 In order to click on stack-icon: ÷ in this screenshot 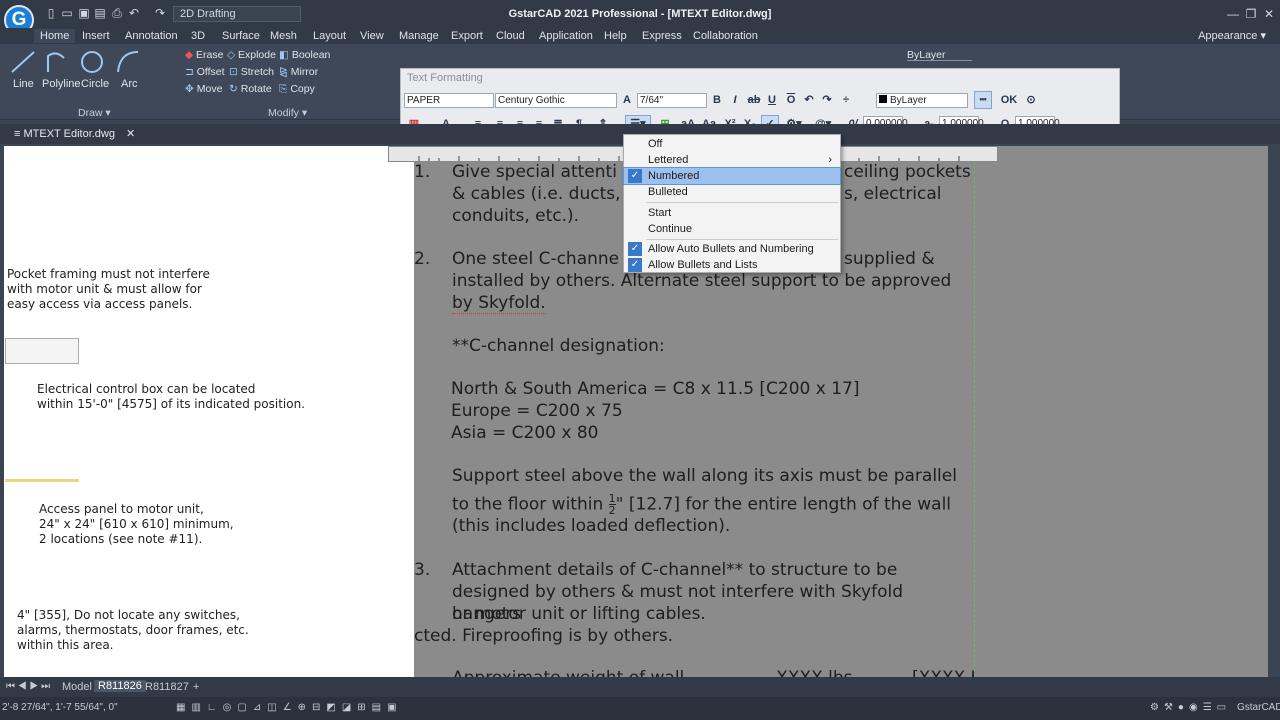, I will do `click(846, 100)`.